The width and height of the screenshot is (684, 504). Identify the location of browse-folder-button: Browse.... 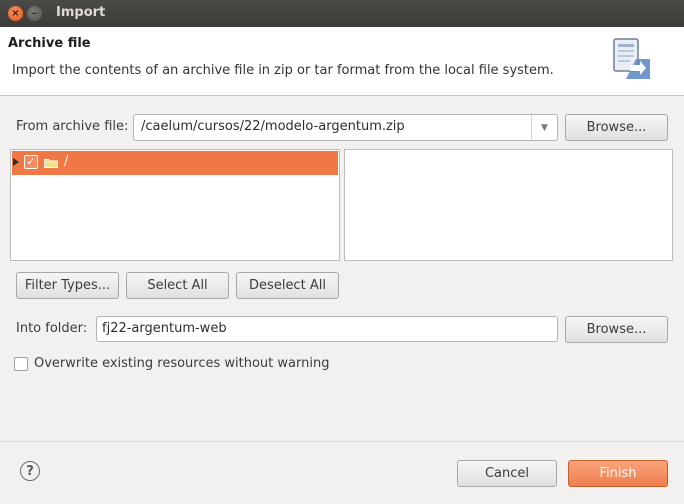
(616, 329).